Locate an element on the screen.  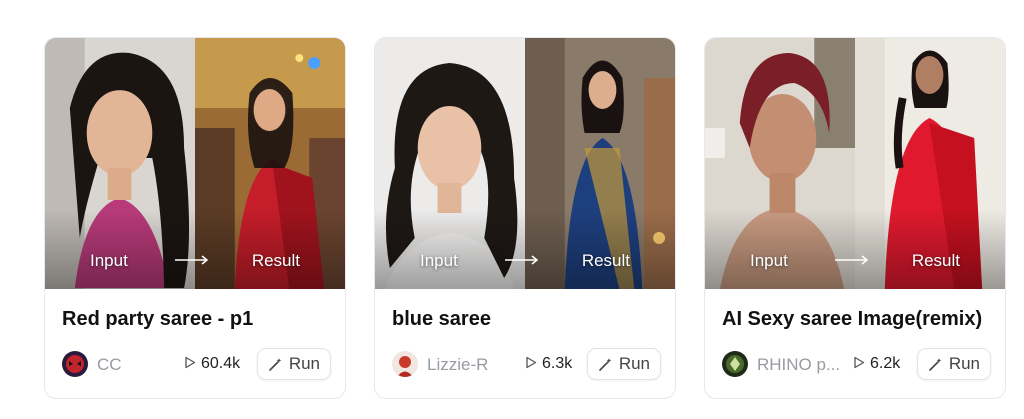
card-meta: Lizzie-R 6.3k Run is located at coordinates (526, 364).